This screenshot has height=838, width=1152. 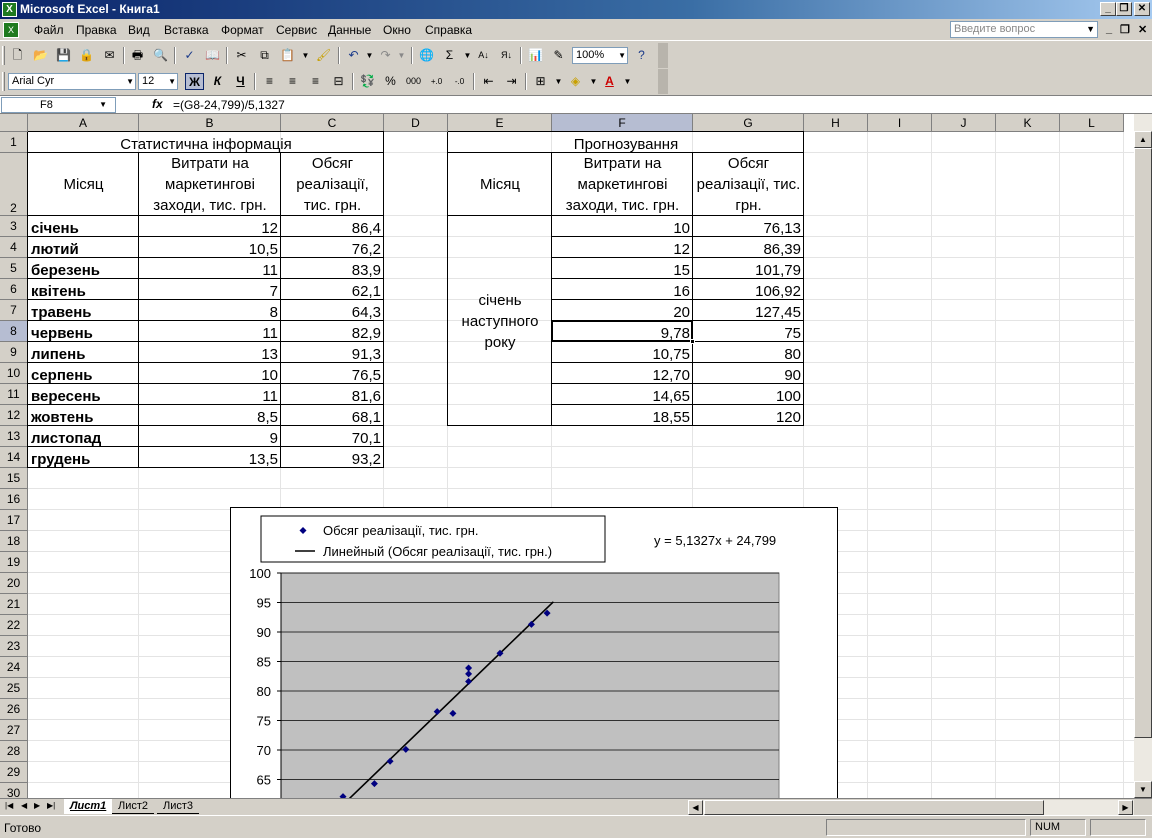 I want to click on row-header-5: 5, so click(x=14, y=268).